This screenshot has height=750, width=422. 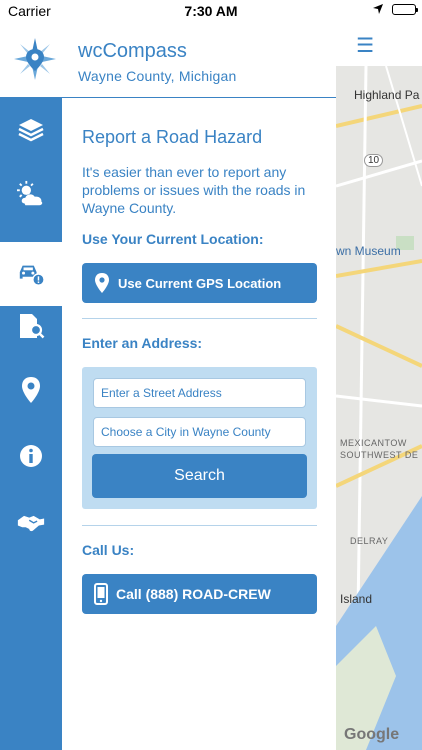 I want to click on call-road-crew-button: Call (888) ROAD-CREW, so click(x=199, y=594).